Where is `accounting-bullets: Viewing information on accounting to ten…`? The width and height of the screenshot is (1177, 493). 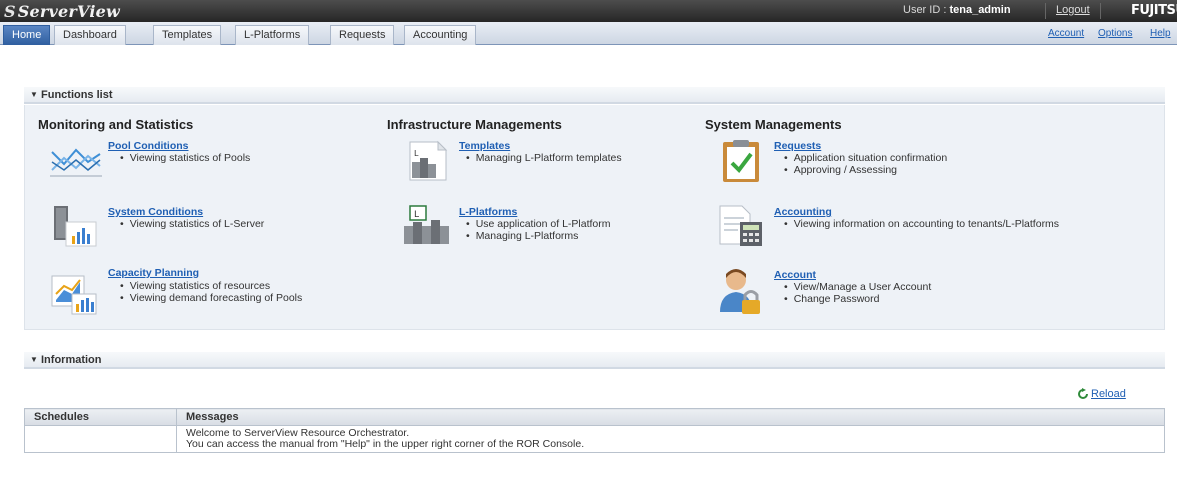 accounting-bullets: Viewing information on accounting to ten… is located at coordinates (921, 224).